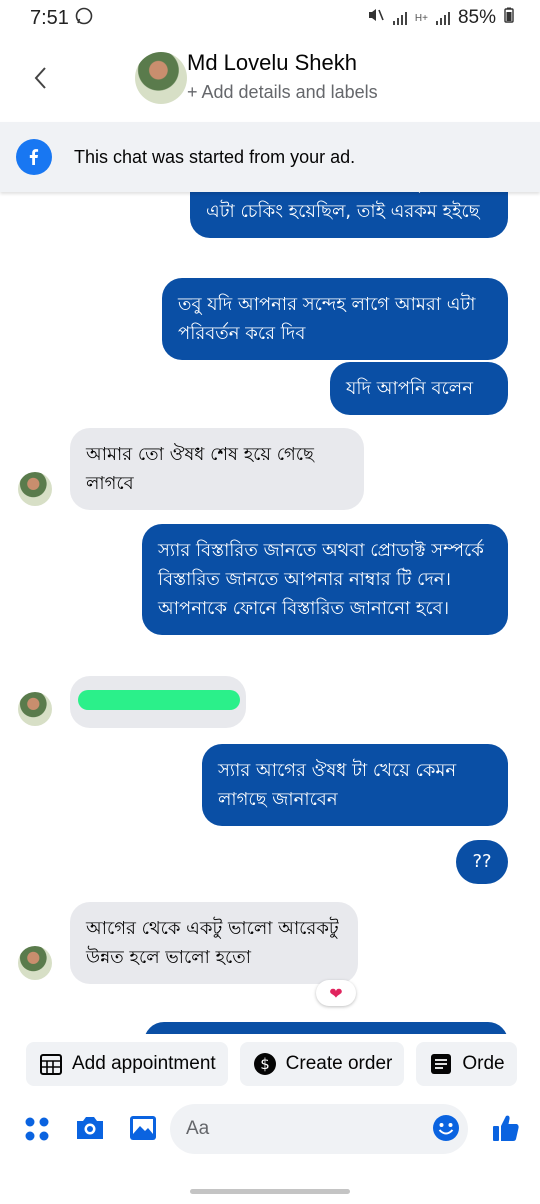 This screenshot has width=540, height=1204. I want to click on ad-banner-text: This chat was started from your ad., so click(215, 156).